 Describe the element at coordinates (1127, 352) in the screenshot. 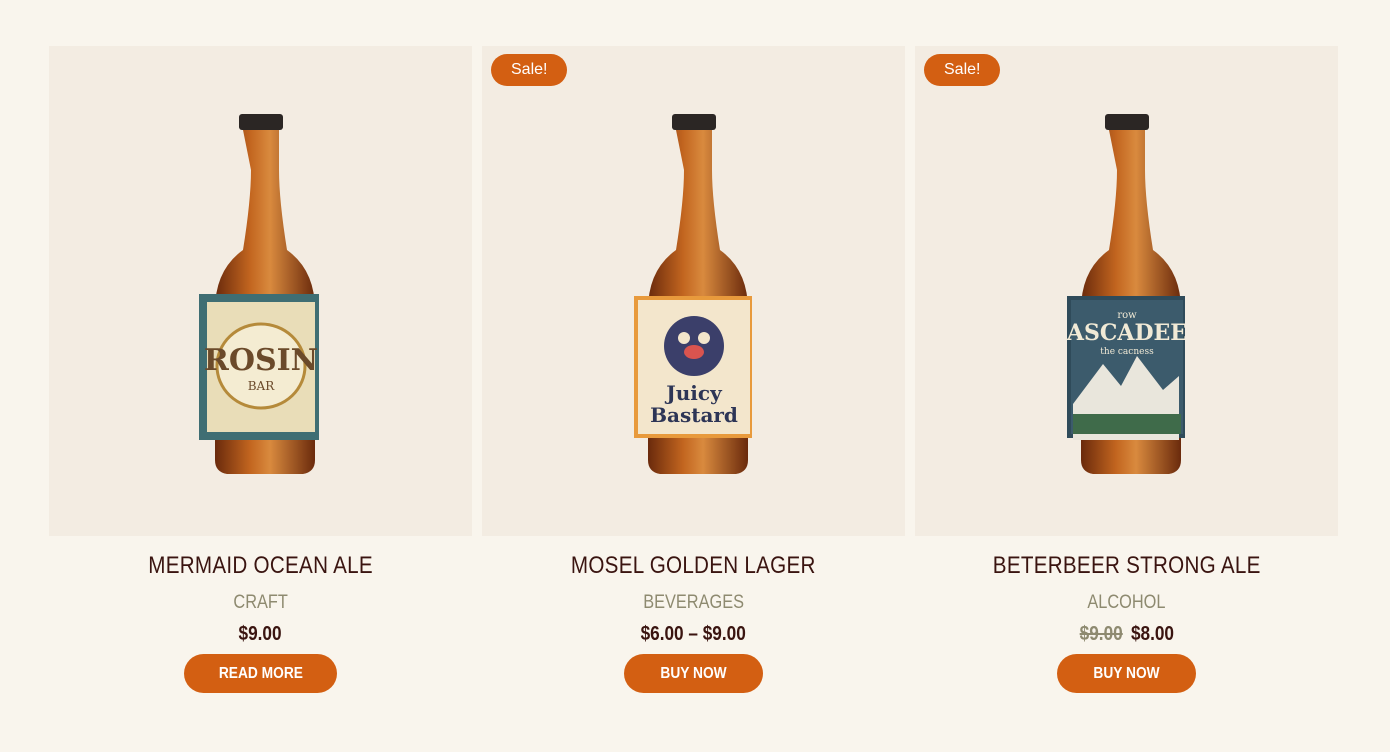

I see `bottle-label-subtext: the cacness` at that location.